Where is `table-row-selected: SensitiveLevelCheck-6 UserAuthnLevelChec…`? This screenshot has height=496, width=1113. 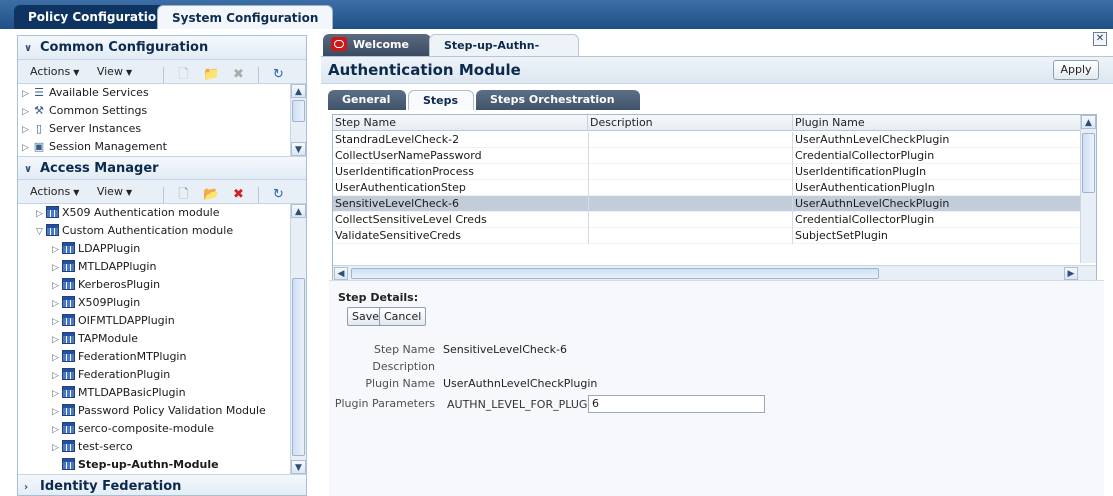 table-row-selected: SensitiveLevelCheck-6 UserAuthnLevelChec… is located at coordinates (707, 204).